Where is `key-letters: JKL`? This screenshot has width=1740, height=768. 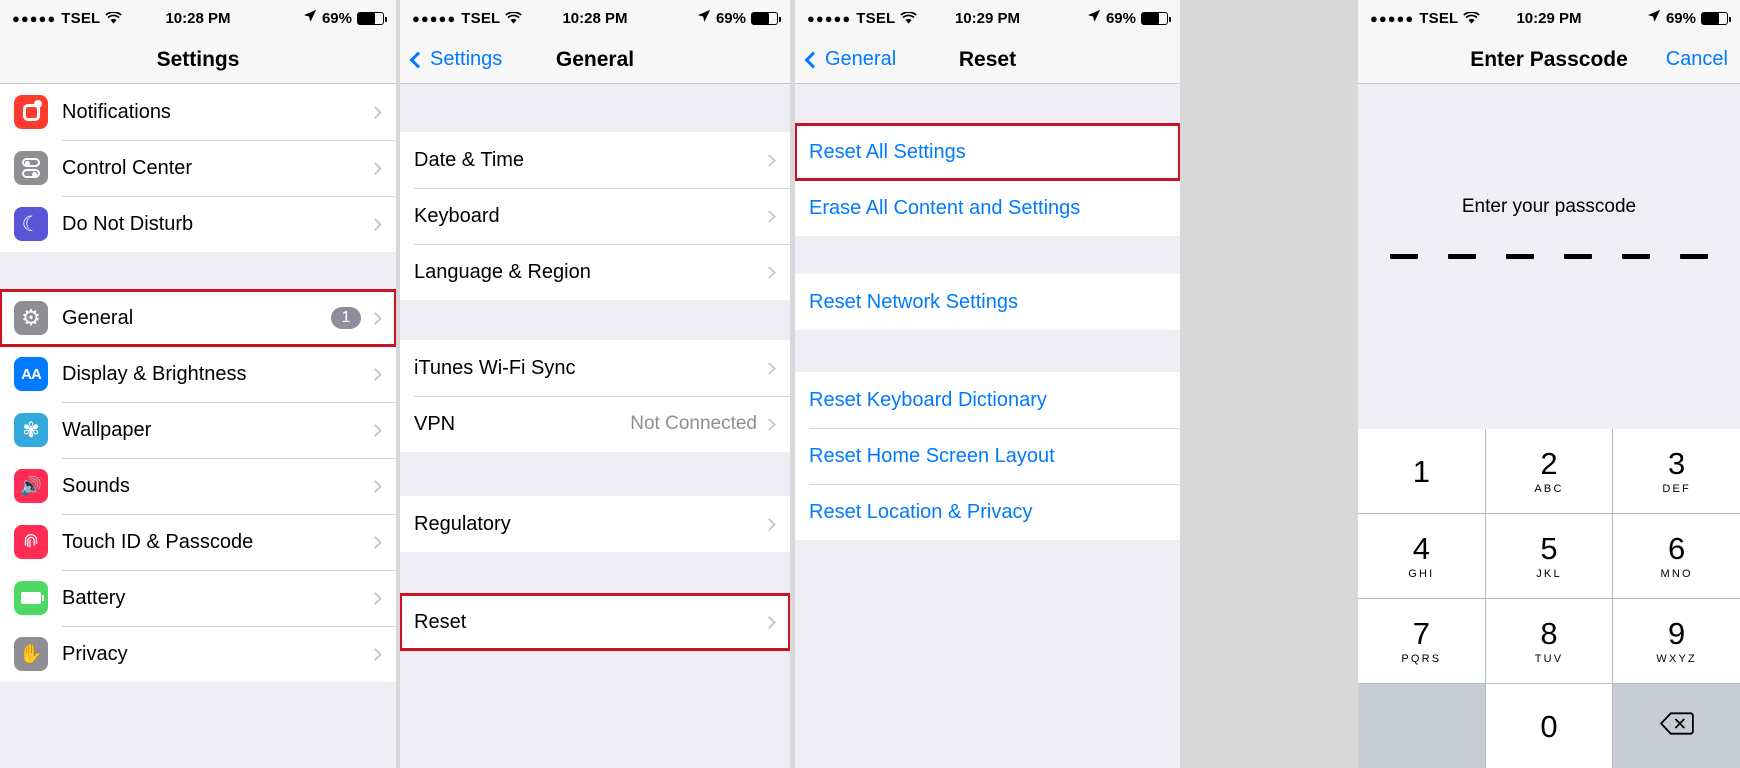 key-letters: JKL is located at coordinates (1549, 573).